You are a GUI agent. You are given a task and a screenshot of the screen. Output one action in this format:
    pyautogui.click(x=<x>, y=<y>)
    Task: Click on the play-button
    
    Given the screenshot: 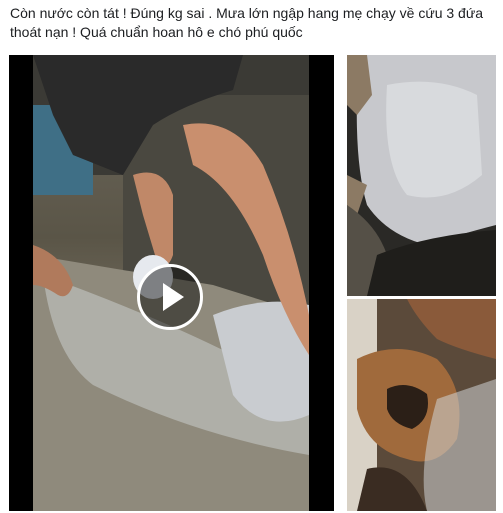 What is the action you would take?
    pyautogui.click(x=170, y=297)
    